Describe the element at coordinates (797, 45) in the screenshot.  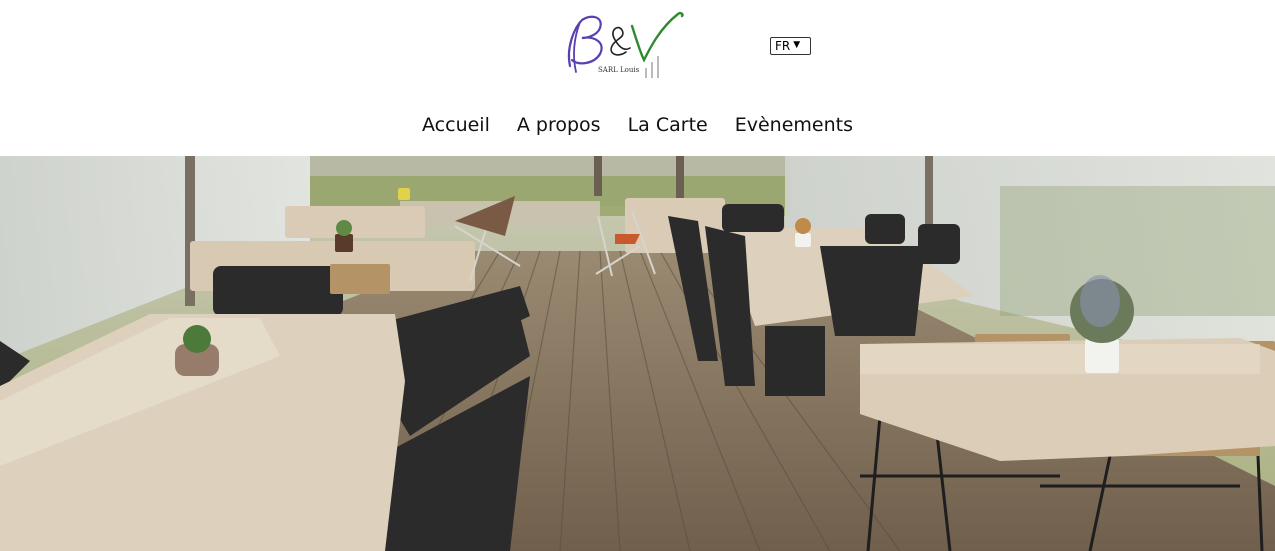
I see `chevron-down-icon: ▼` at that location.